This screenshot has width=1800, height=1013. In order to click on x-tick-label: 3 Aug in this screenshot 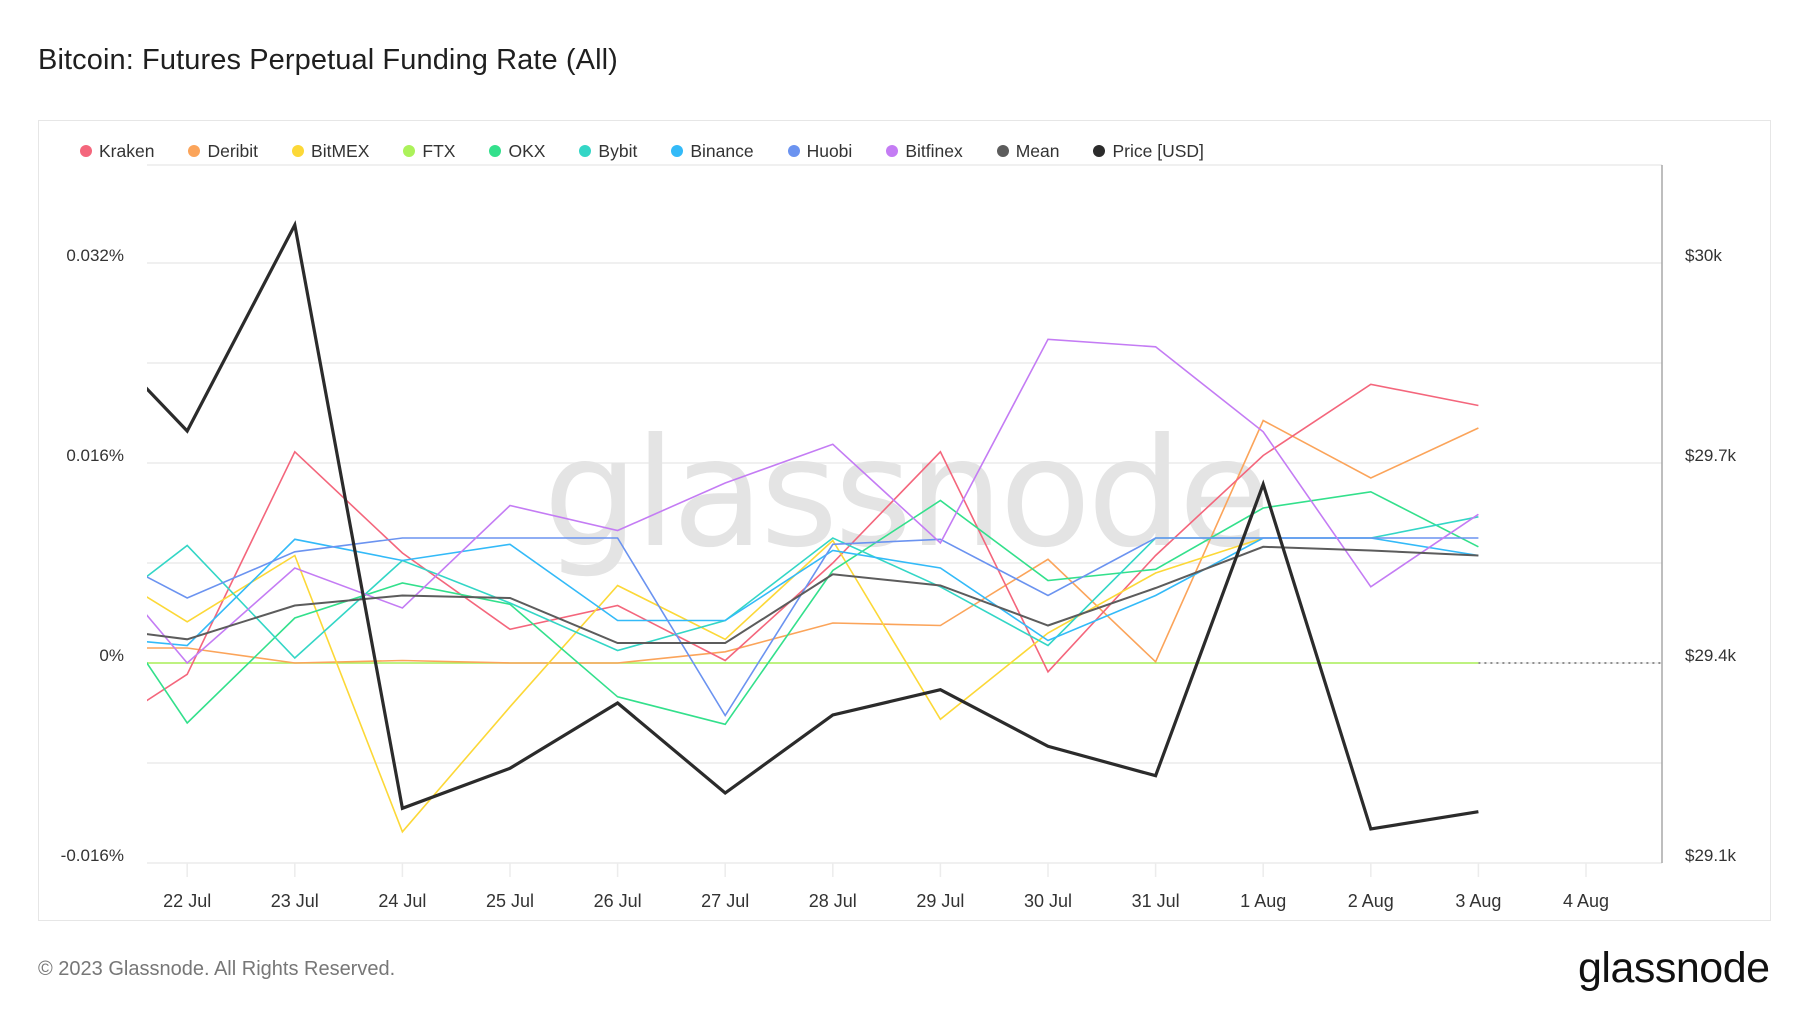, I will do `click(1478, 901)`.